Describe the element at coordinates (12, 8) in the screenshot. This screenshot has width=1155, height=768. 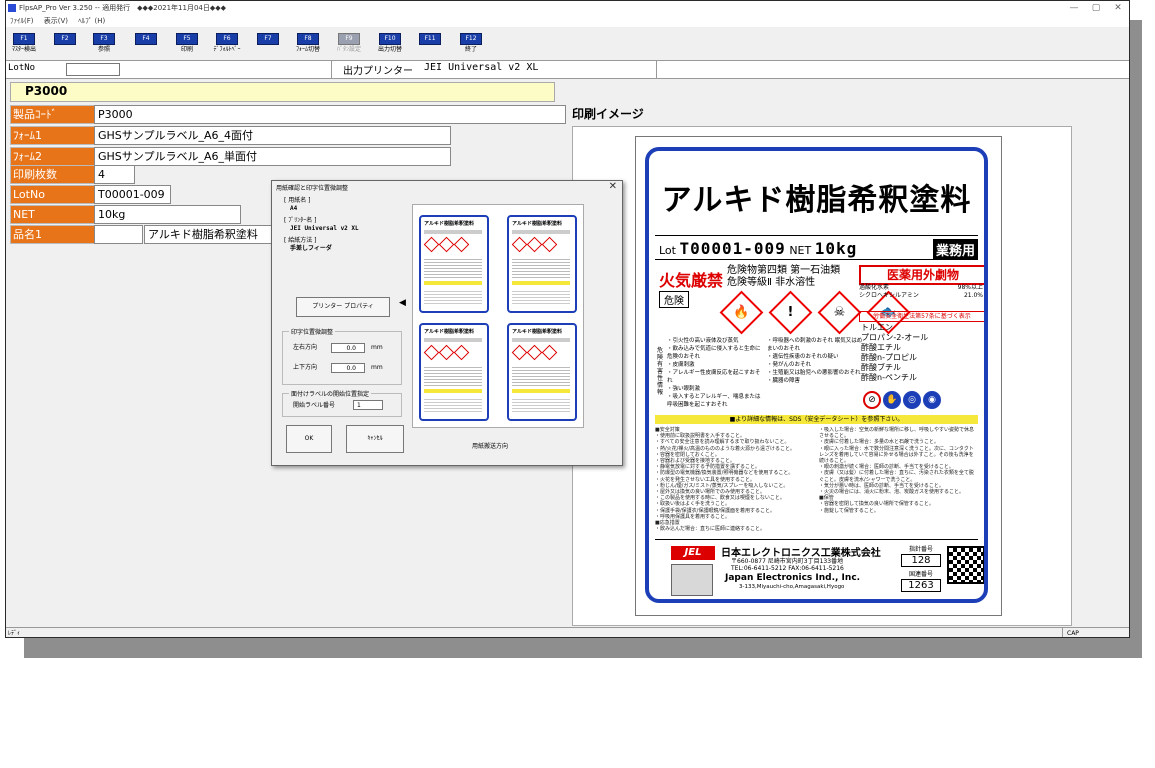
I see `app-icon` at that location.